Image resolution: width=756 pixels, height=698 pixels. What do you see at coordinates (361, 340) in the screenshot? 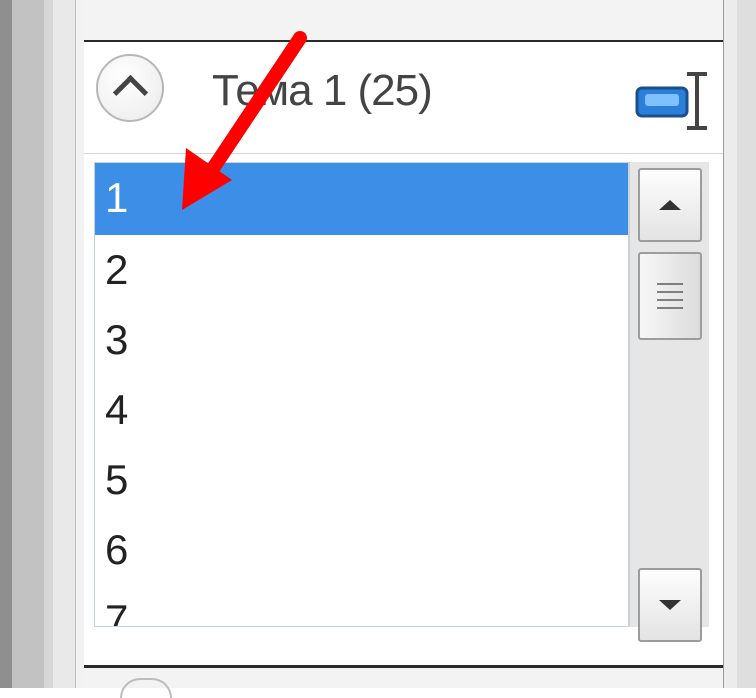
I see `list-item: 3` at bounding box center [361, 340].